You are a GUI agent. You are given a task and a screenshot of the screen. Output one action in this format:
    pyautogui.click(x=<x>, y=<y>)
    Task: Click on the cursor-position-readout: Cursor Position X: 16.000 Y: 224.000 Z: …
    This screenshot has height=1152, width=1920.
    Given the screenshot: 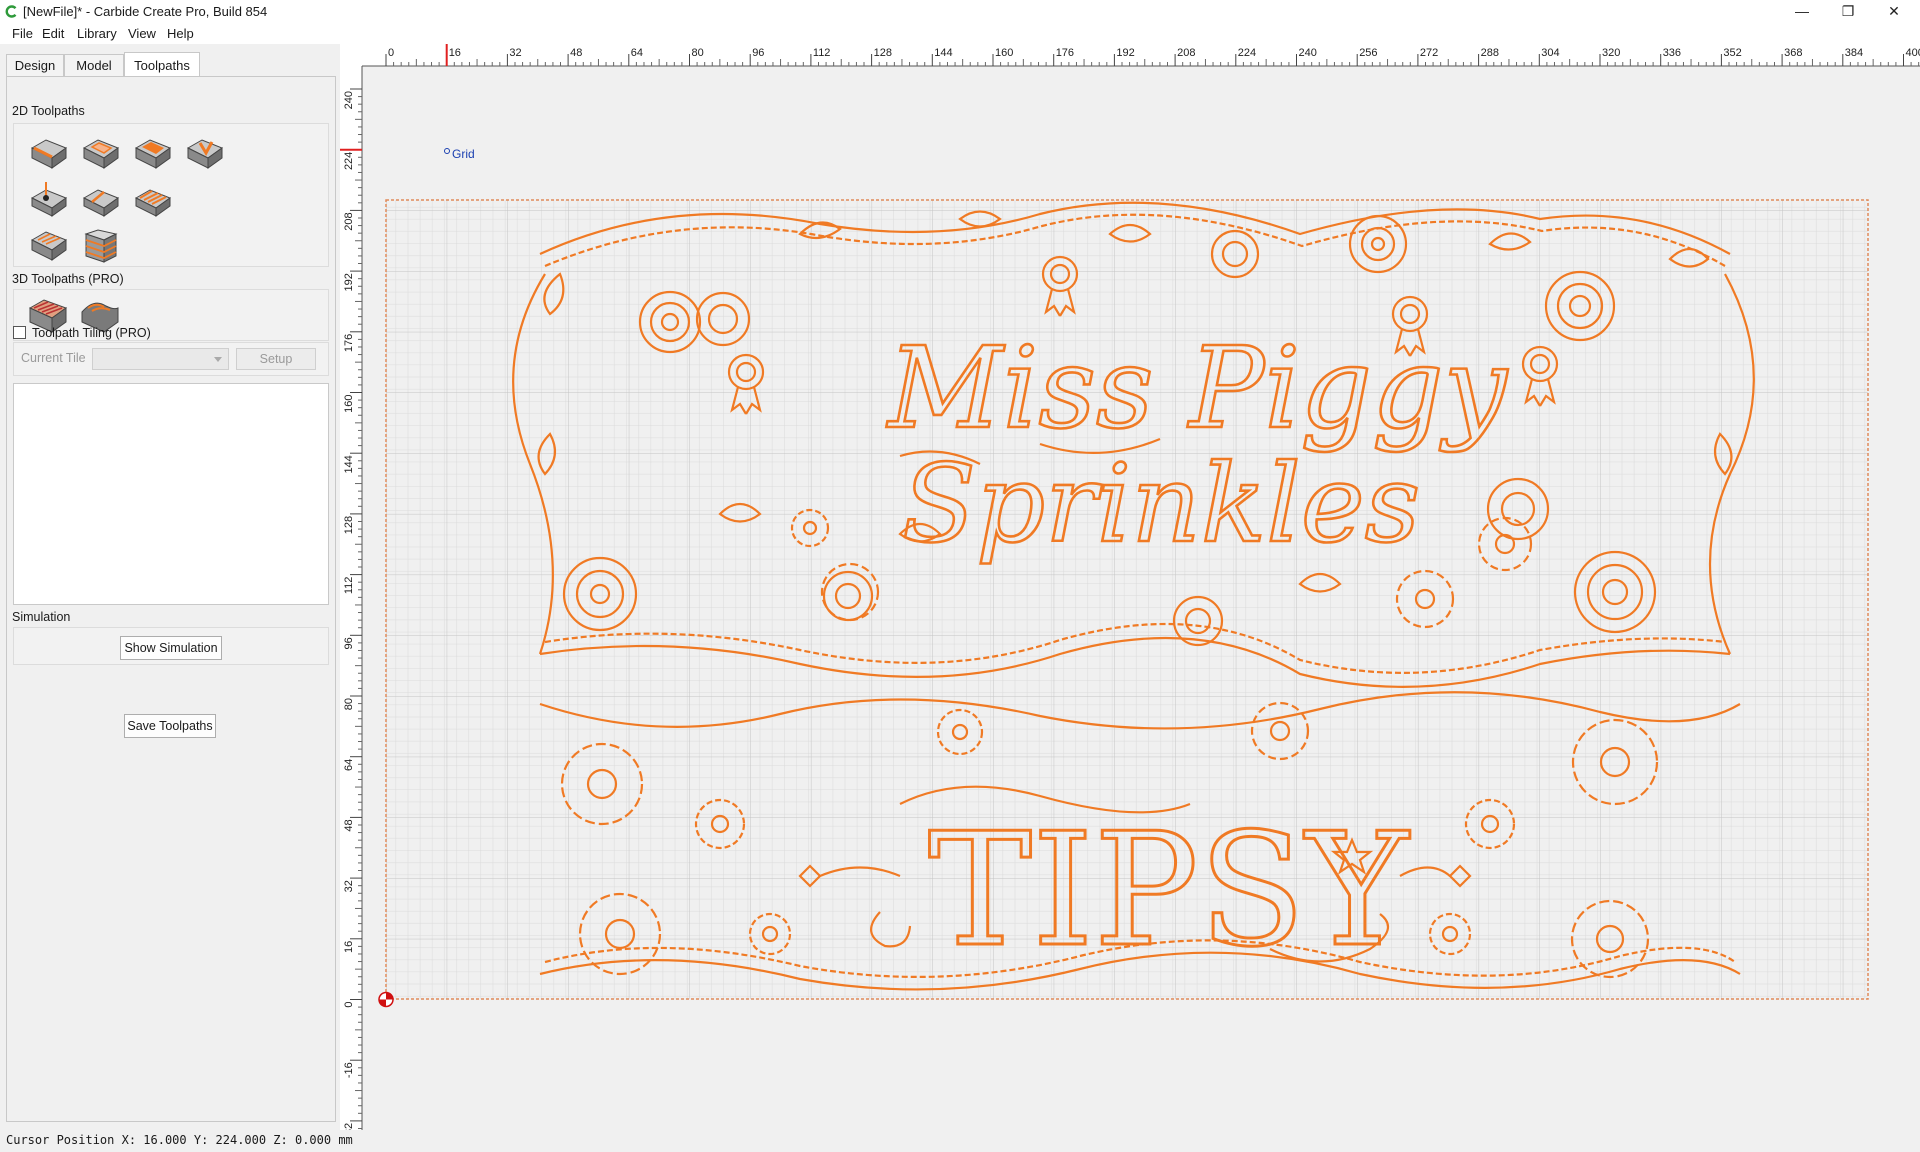 What is the action you would take?
    pyautogui.click(x=179, y=1140)
    